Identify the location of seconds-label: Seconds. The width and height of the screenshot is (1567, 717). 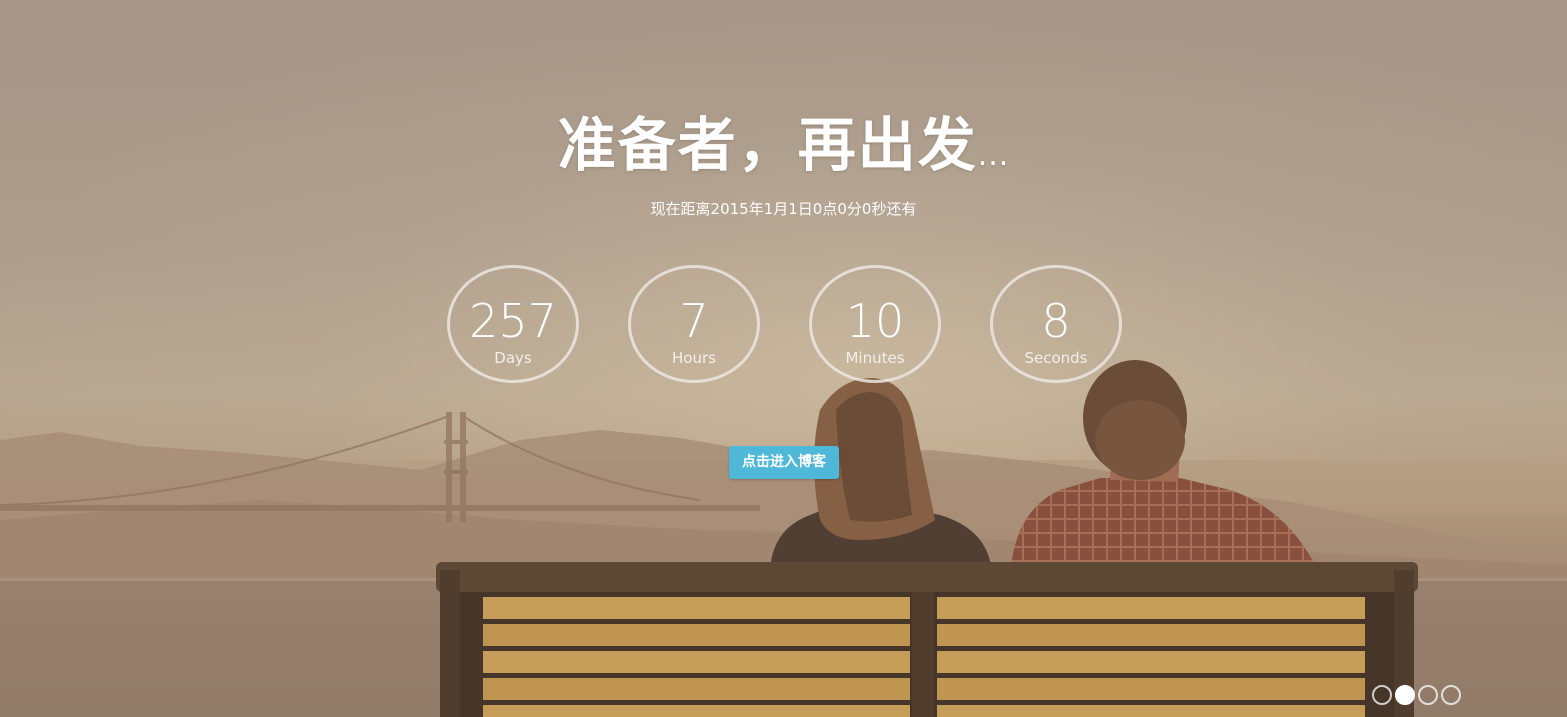
(1056, 358).